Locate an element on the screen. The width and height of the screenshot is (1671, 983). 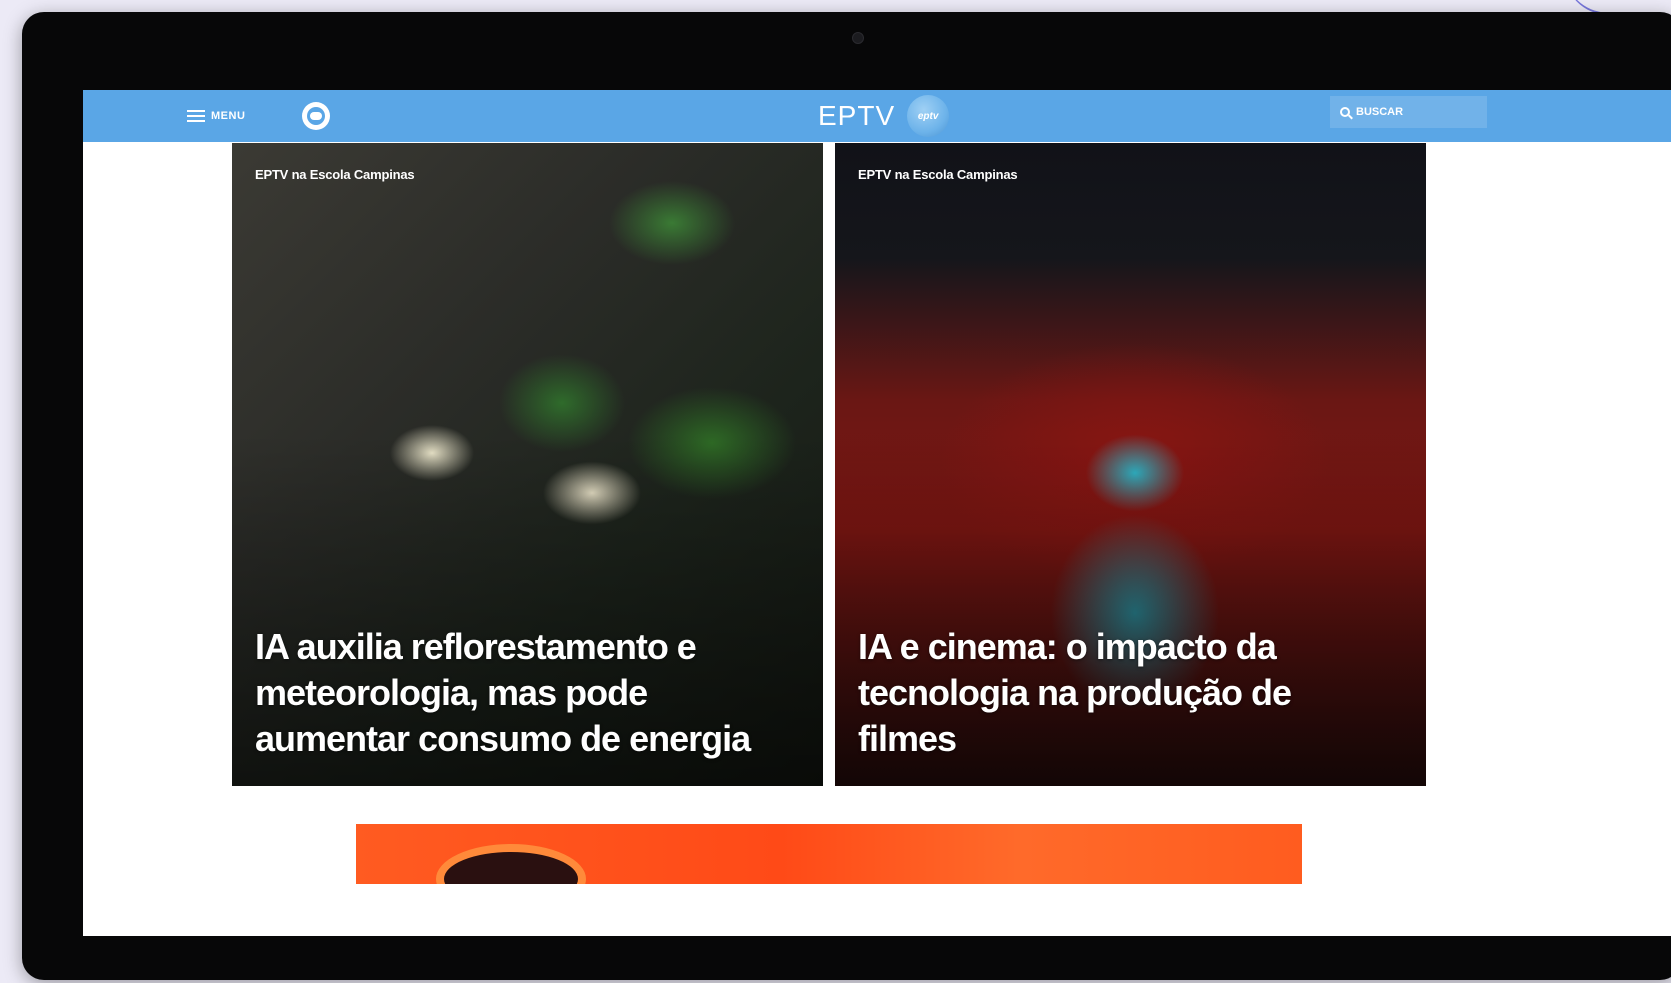
brand-name: EPTV is located at coordinates (857, 115).